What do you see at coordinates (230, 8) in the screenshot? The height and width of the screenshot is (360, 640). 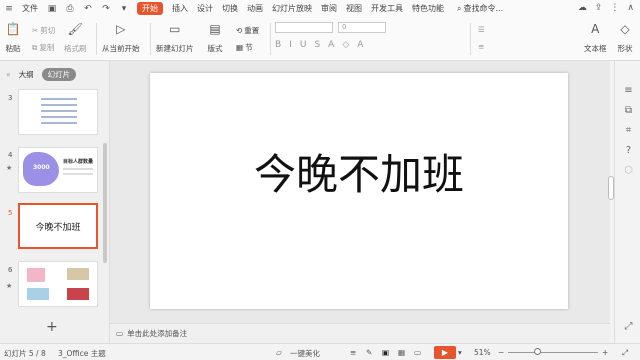 I see `tab-transition: 切换` at bounding box center [230, 8].